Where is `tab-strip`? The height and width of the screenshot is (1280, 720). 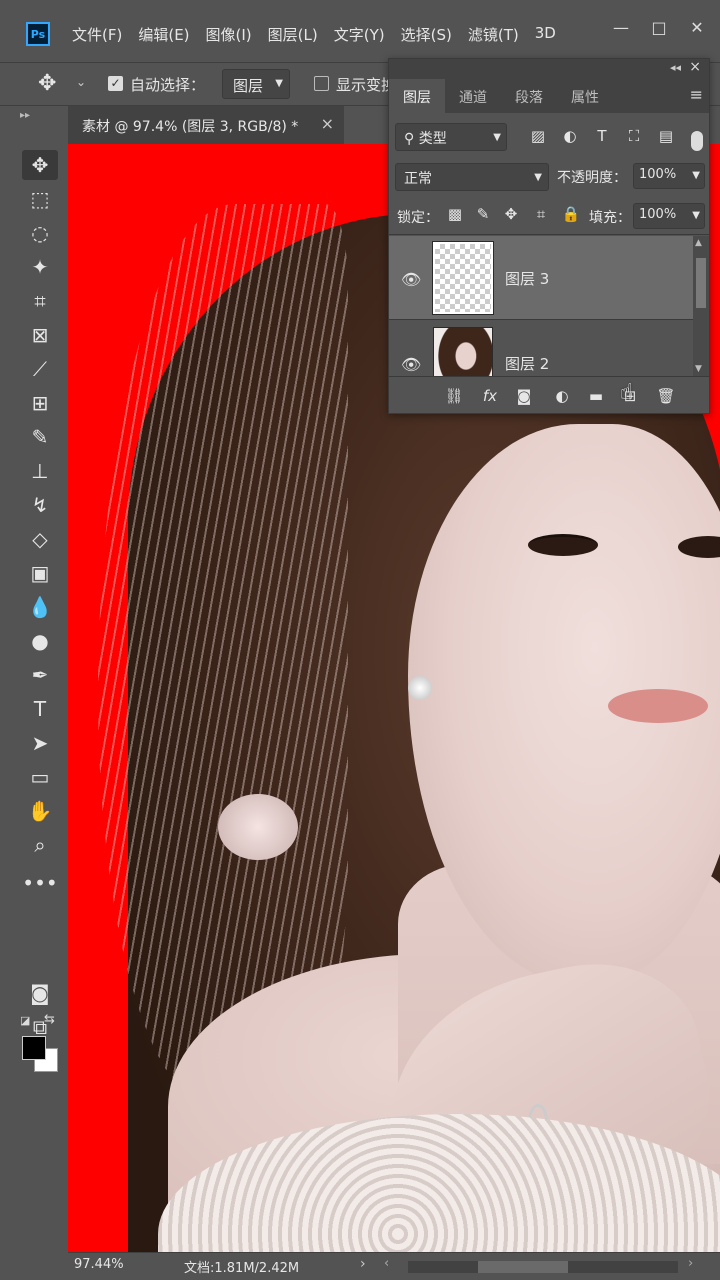
tab-strip is located at coordinates (366, 125).